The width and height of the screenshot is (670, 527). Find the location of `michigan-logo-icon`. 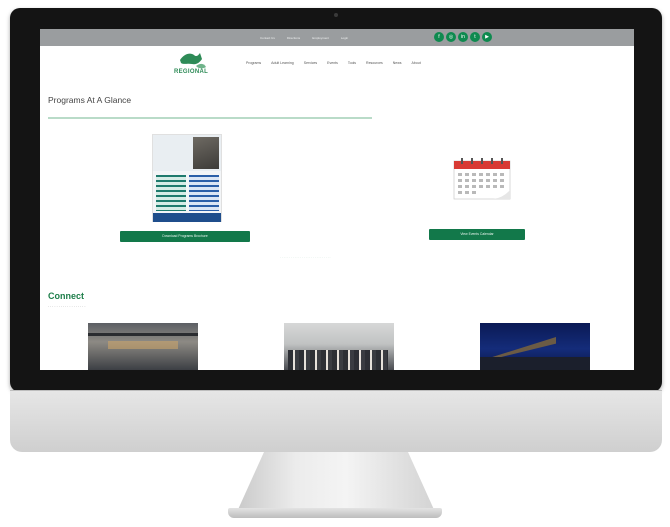

michigan-logo-icon is located at coordinates (193, 61).